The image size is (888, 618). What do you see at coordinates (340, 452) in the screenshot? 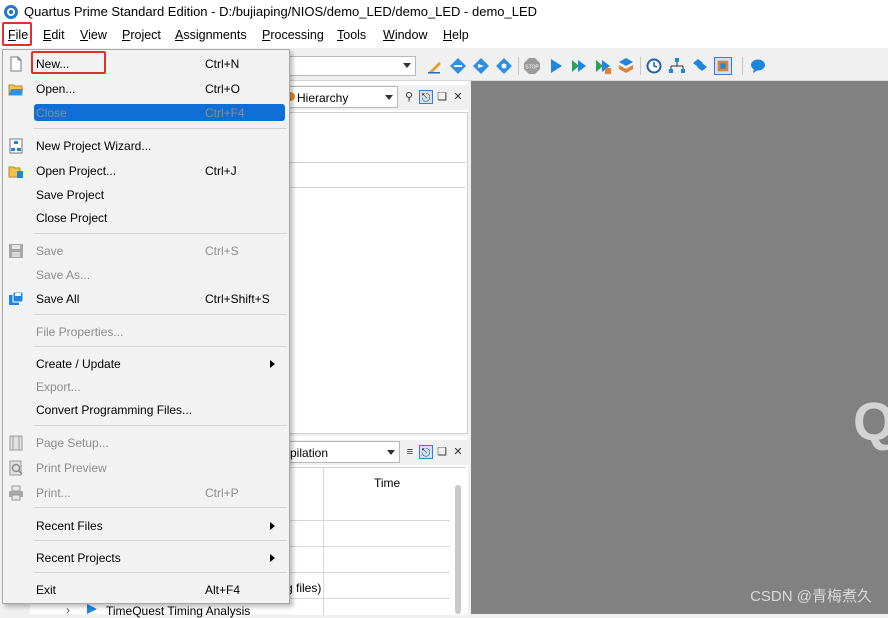
I see `flow-dropdown: pilation` at bounding box center [340, 452].